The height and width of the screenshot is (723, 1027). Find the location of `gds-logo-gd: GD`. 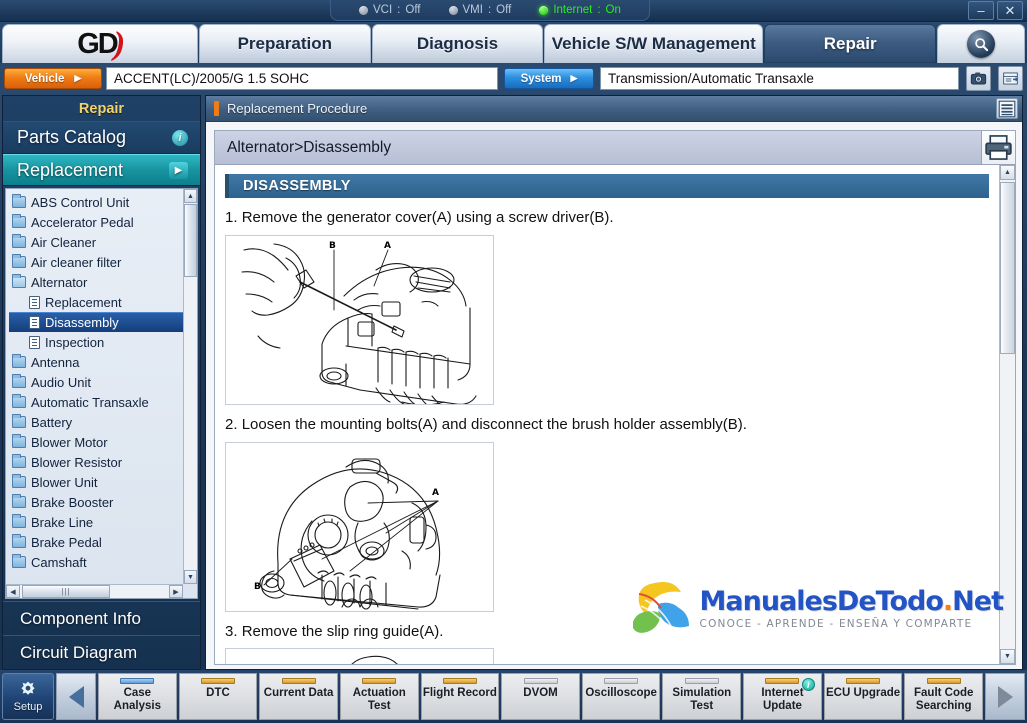

gds-logo-gd: GD is located at coordinates (97, 43).